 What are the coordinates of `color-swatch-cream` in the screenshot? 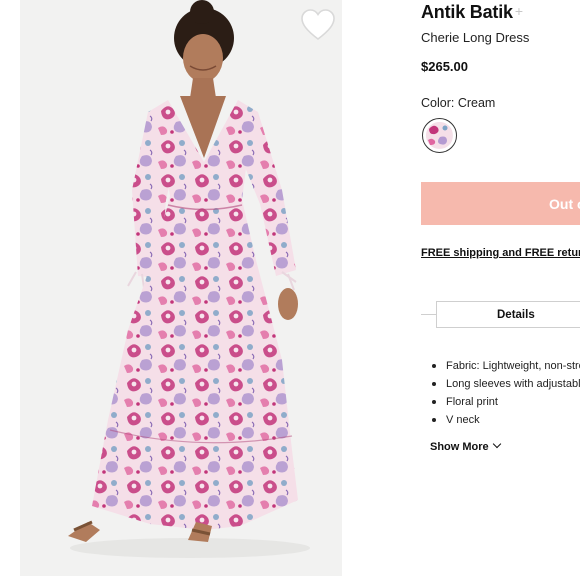 It's located at (439, 135).